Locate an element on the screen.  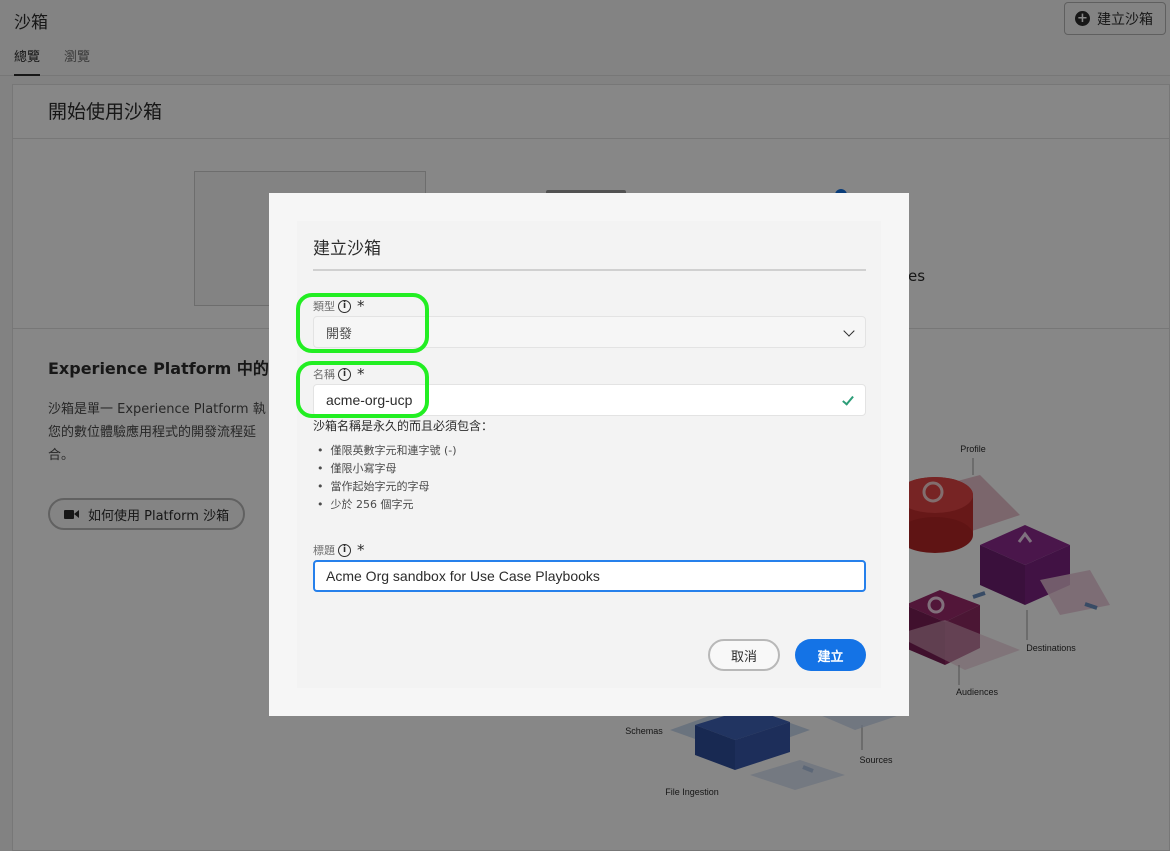
chevron-down-icon is located at coordinates (849, 331).